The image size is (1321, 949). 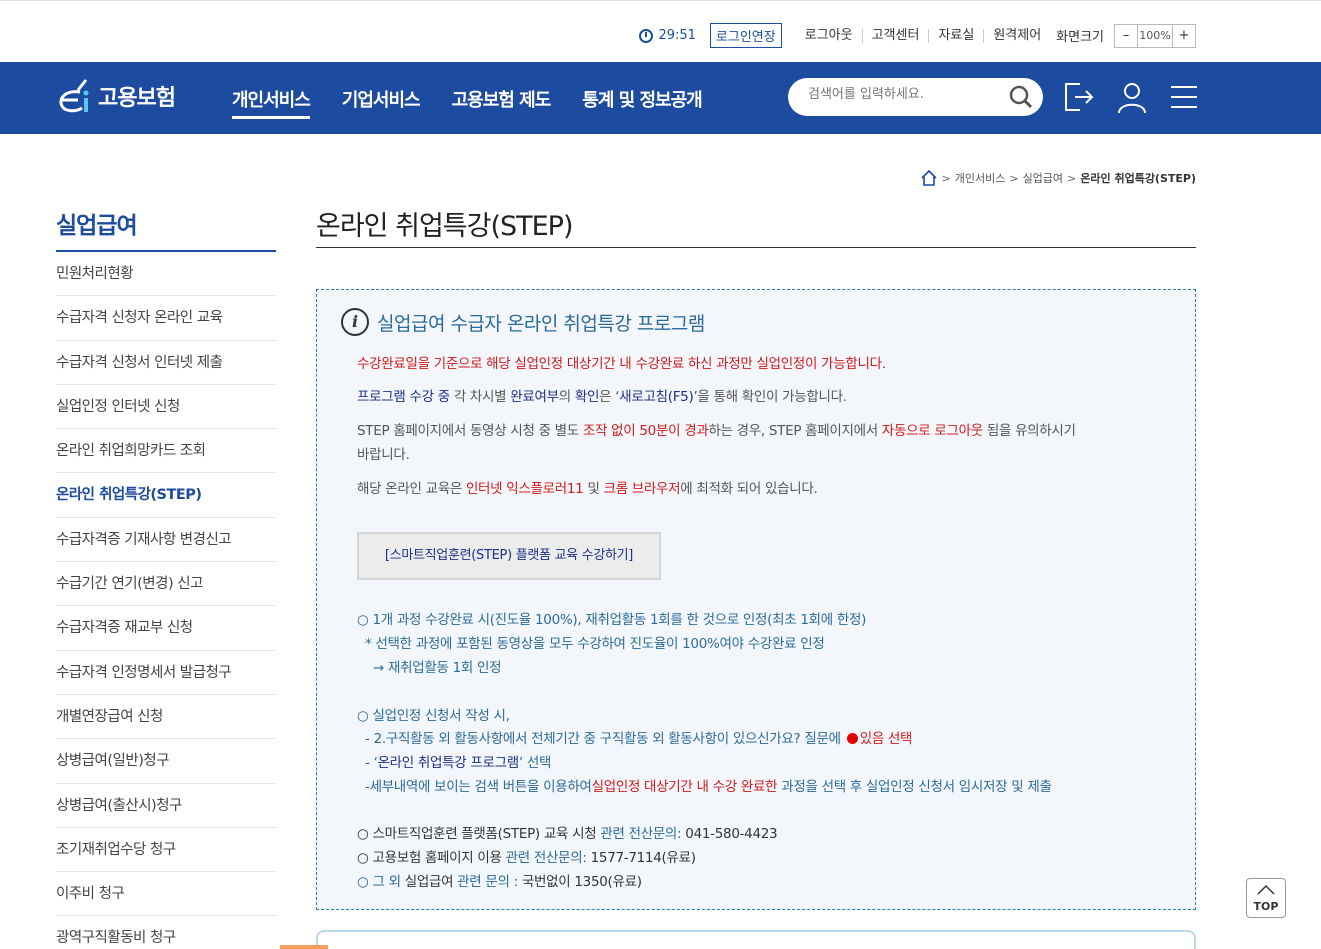 I want to click on step-education-button: [스마트직업훈련(STEP) 플랫폼 교육 수강하기], so click(x=509, y=556).